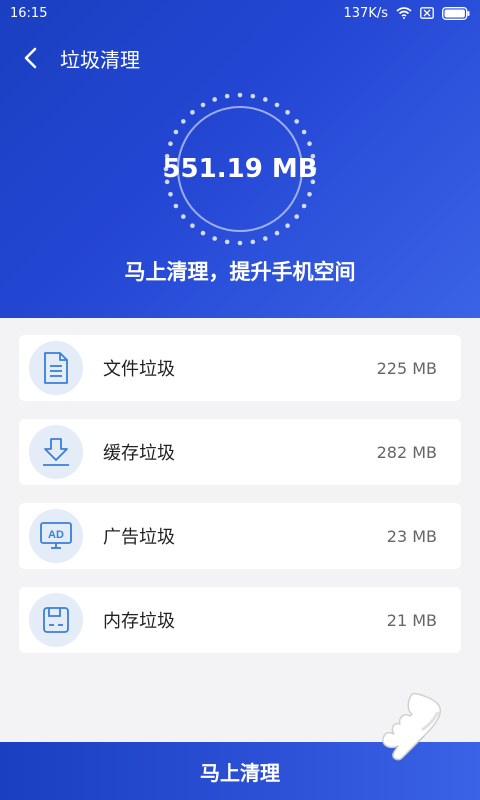 The width and height of the screenshot is (480, 800). I want to click on item-size: 23 MB, so click(411, 536).